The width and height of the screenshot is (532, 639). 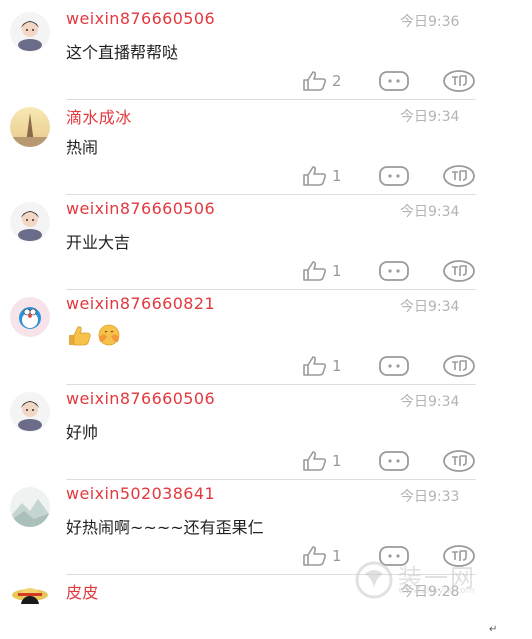 I want to click on like-count: 2, so click(x=337, y=81).